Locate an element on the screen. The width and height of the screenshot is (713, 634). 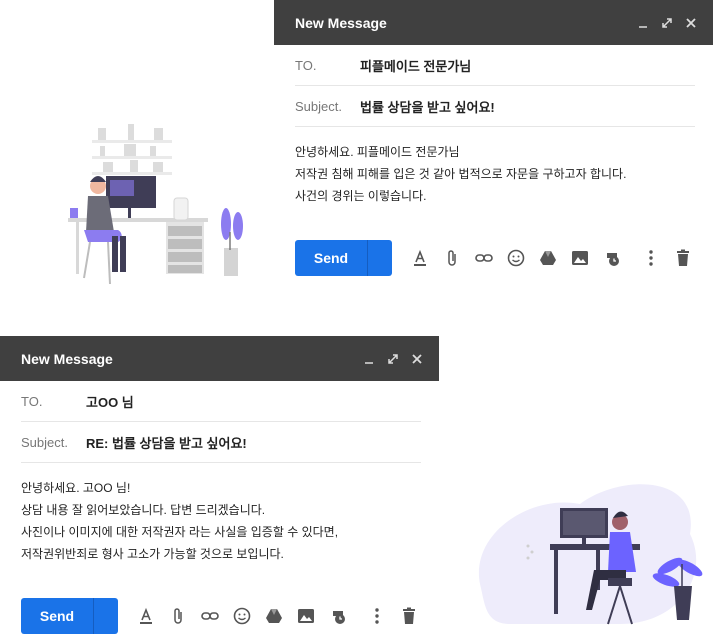
body-line: 저작권 침해 피해를 입은 것 같아 법적으로 자문을 구하고자 합니다. is located at coordinates (461, 174).